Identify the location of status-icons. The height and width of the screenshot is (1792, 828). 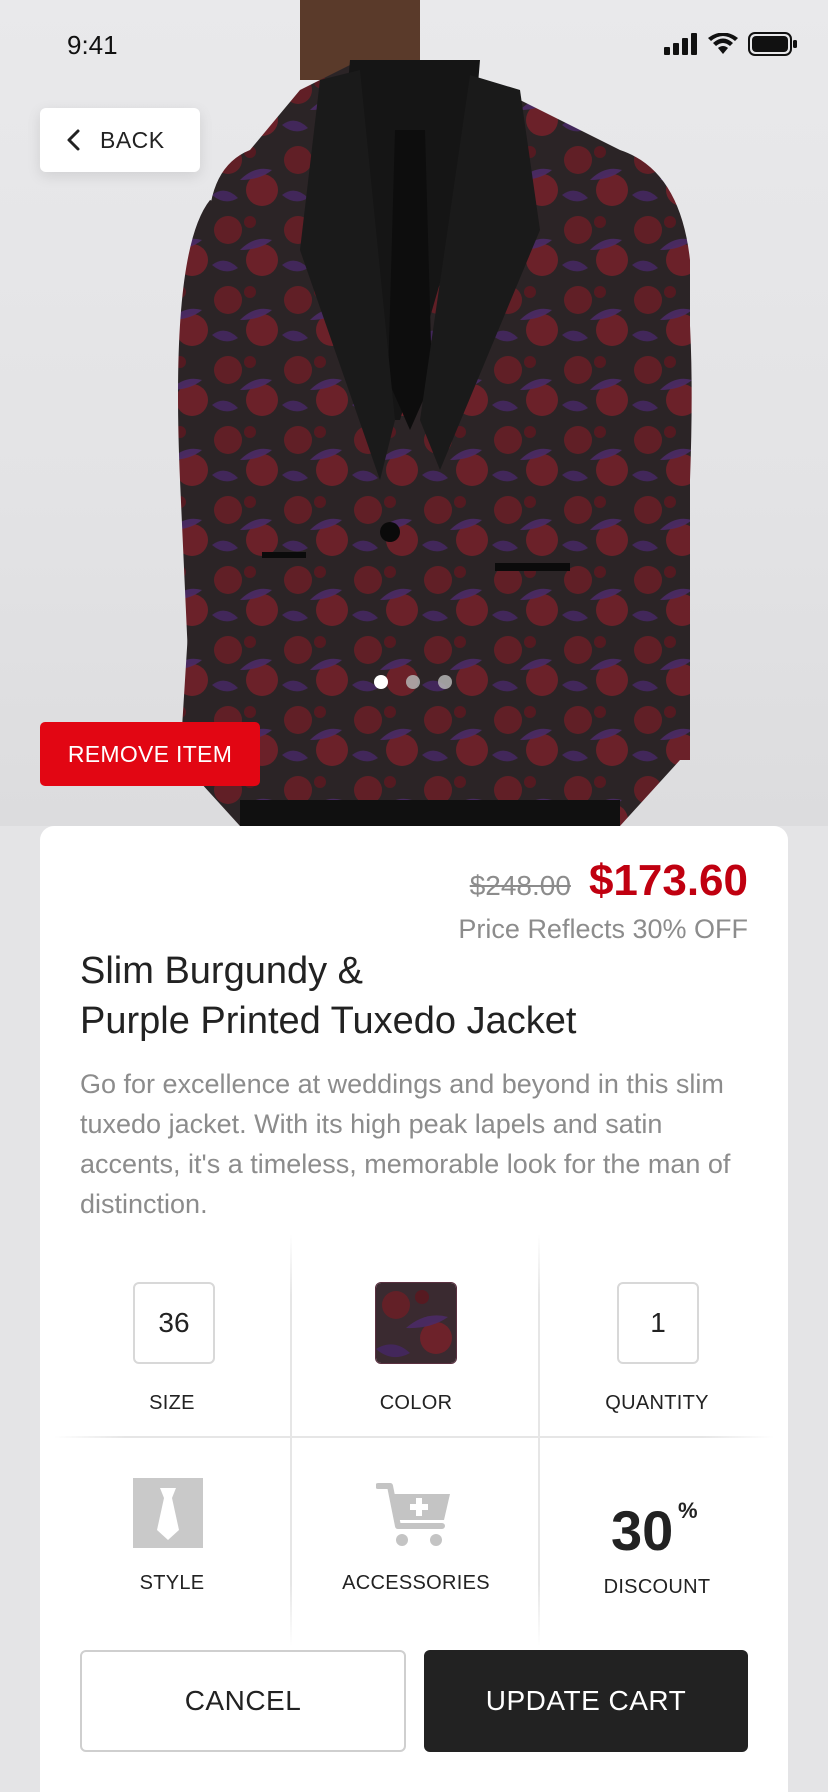
(731, 44).